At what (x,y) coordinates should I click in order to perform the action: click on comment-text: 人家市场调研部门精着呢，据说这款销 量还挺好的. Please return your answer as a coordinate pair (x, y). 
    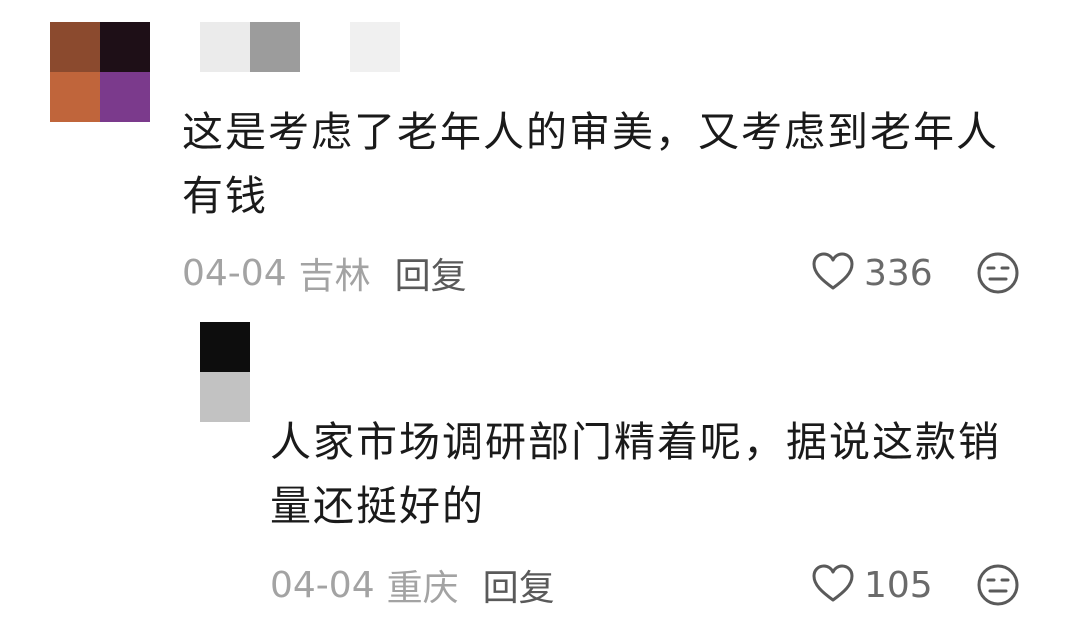
    Looking at the image, I should click on (635, 474).